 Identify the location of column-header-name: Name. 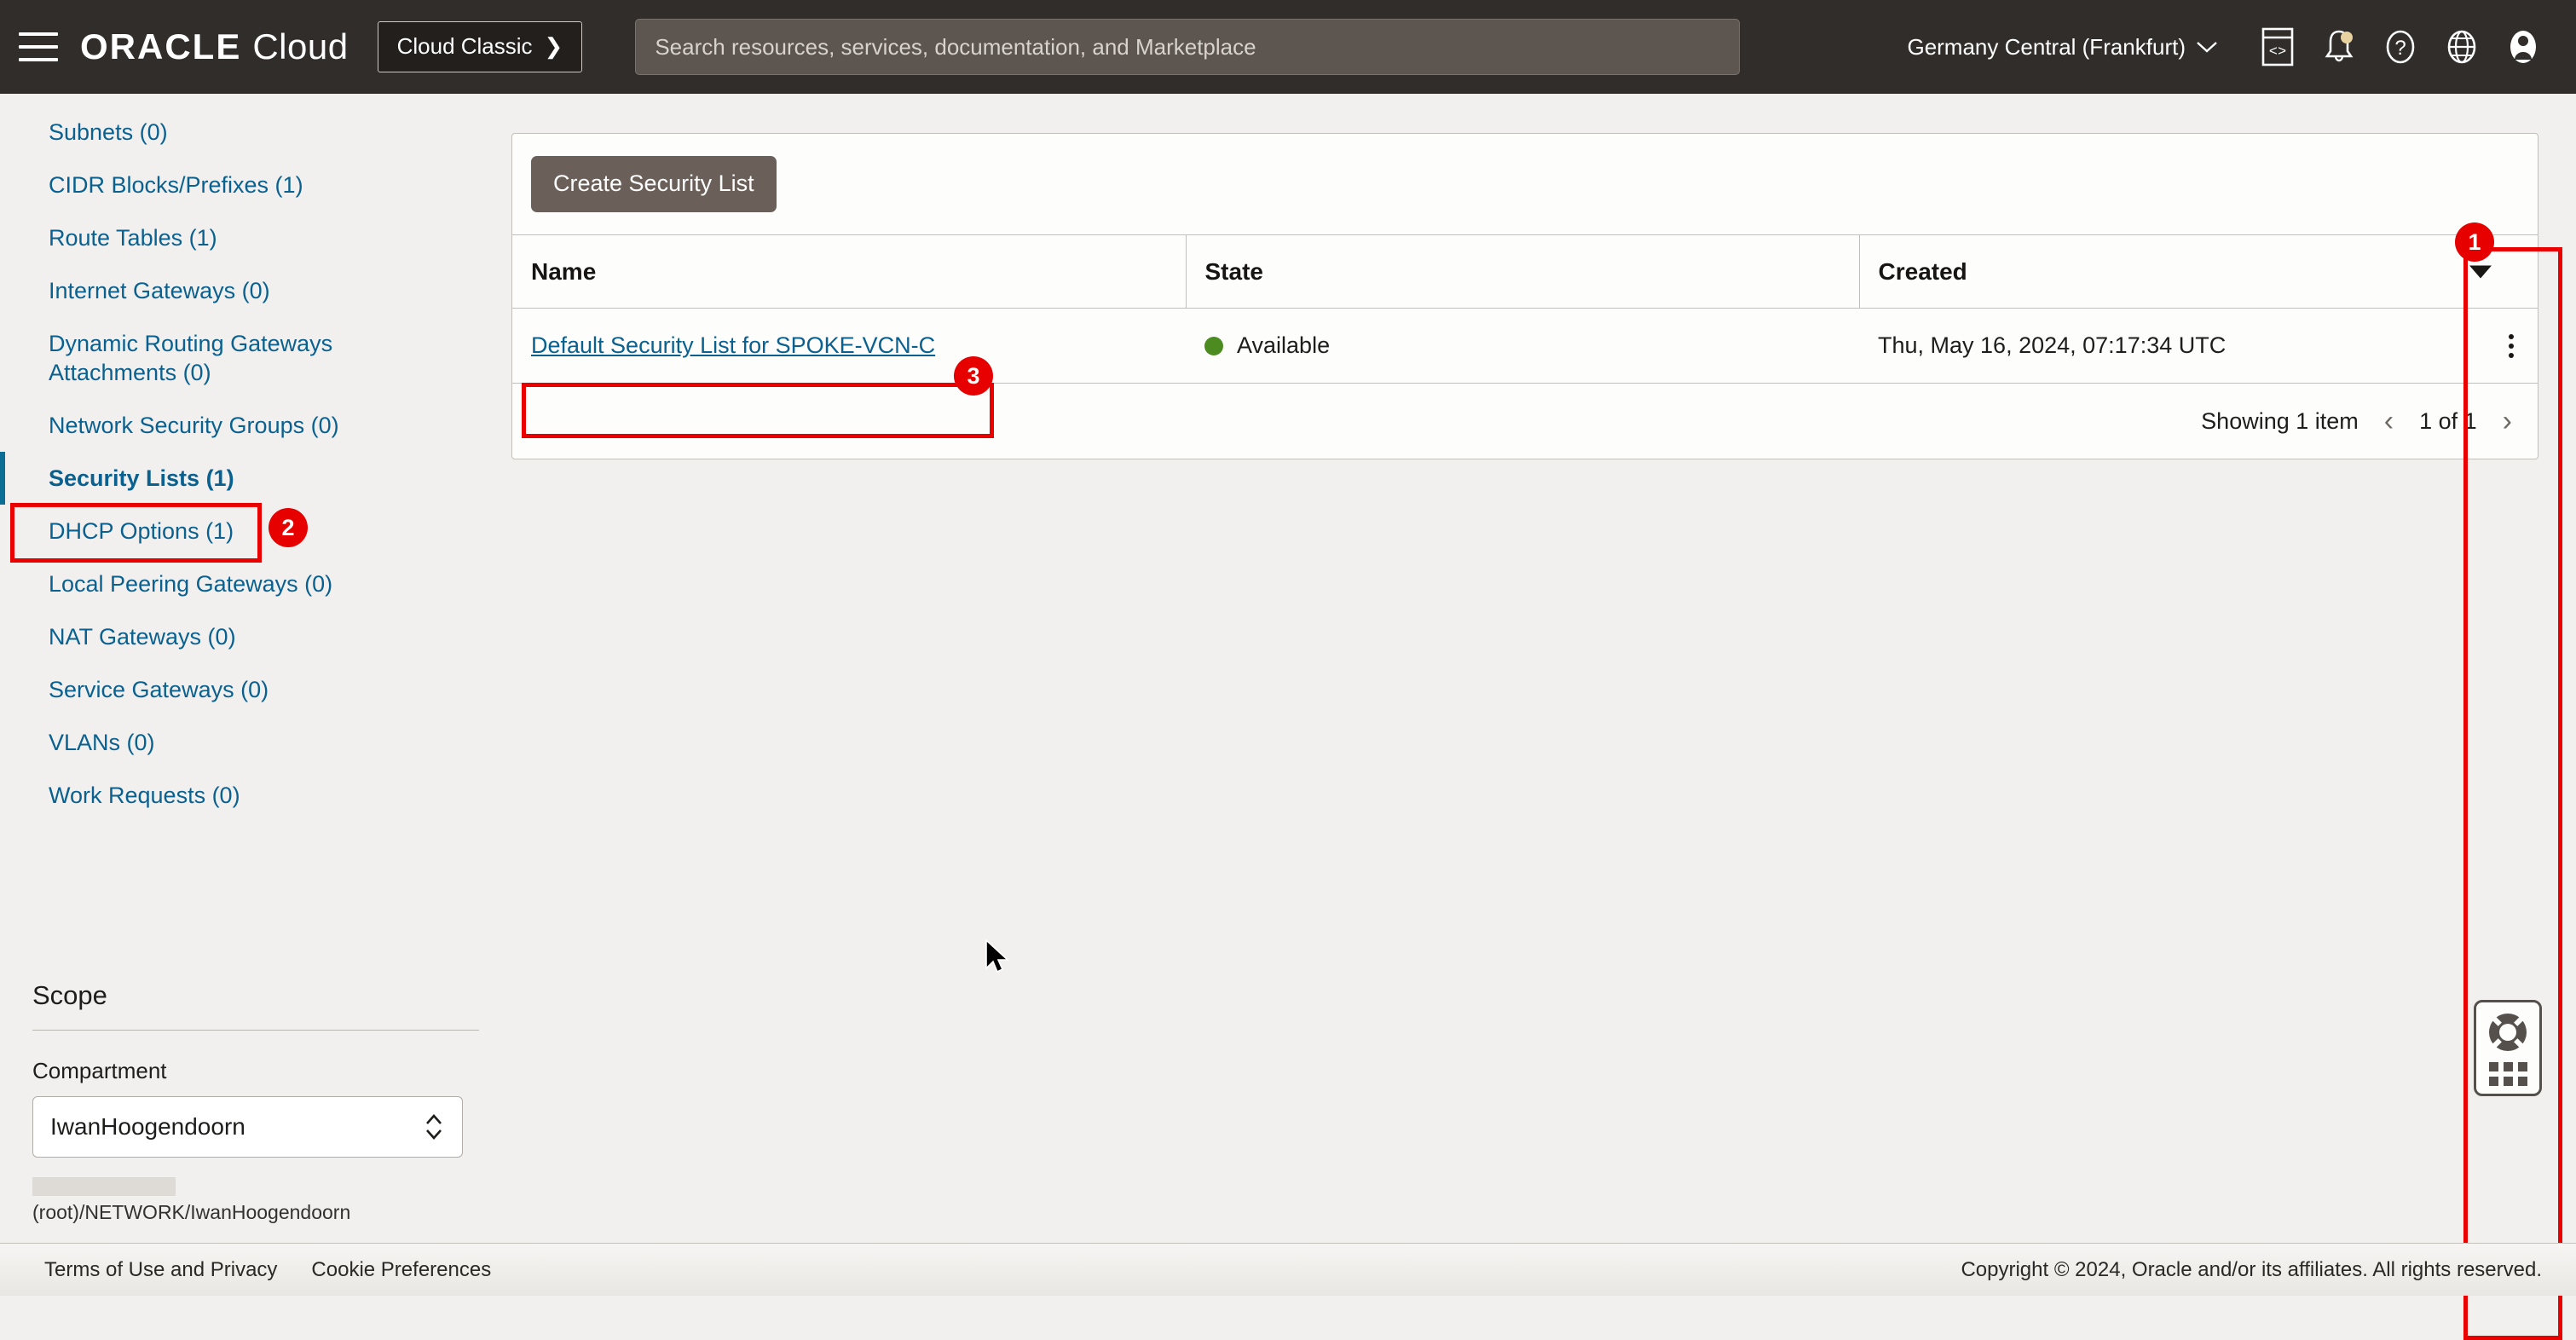
(849, 272).